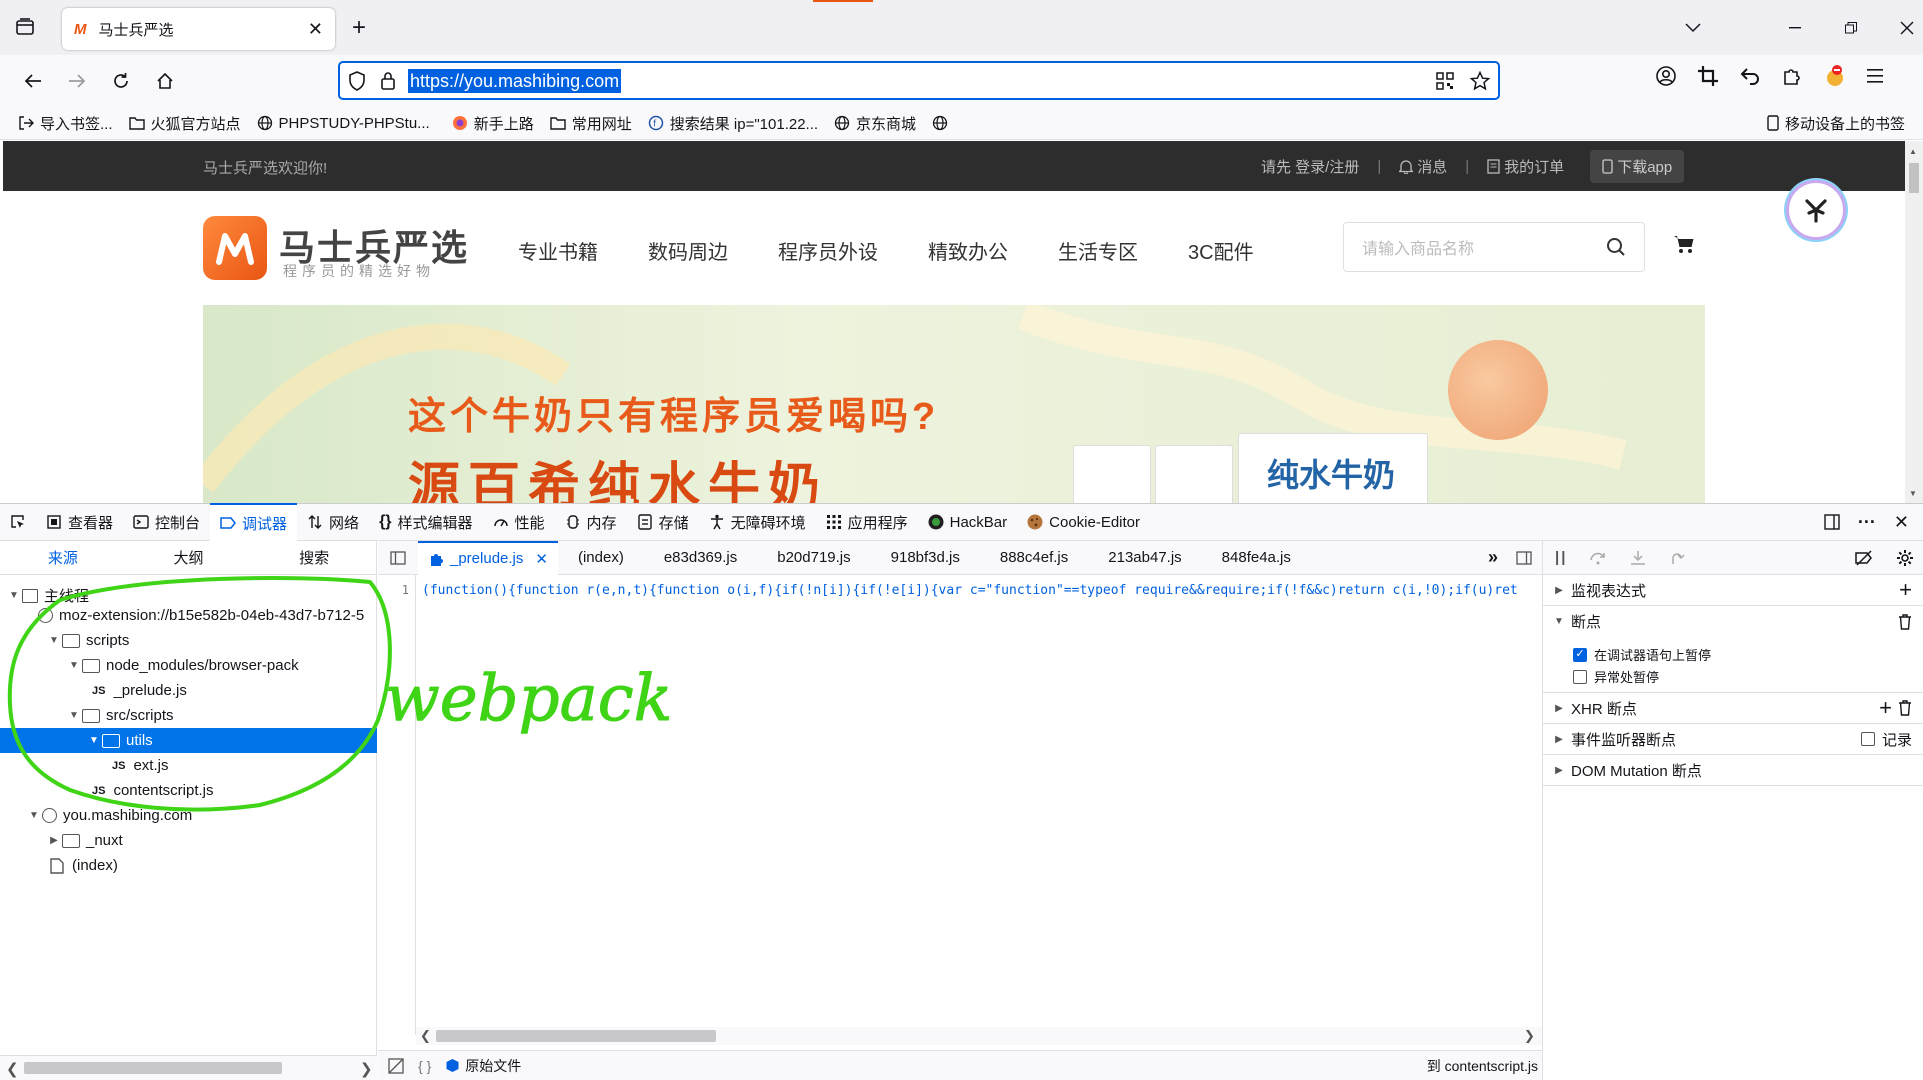 Image resolution: width=1923 pixels, height=1080 pixels. What do you see at coordinates (757, 522) in the screenshot?
I see `tool-accessibility: 无障碍环境` at bounding box center [757, 522].